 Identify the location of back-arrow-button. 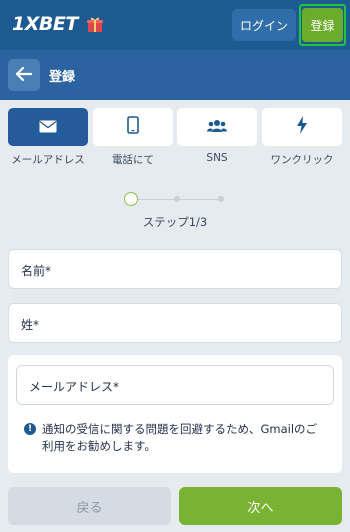
(24, 75).